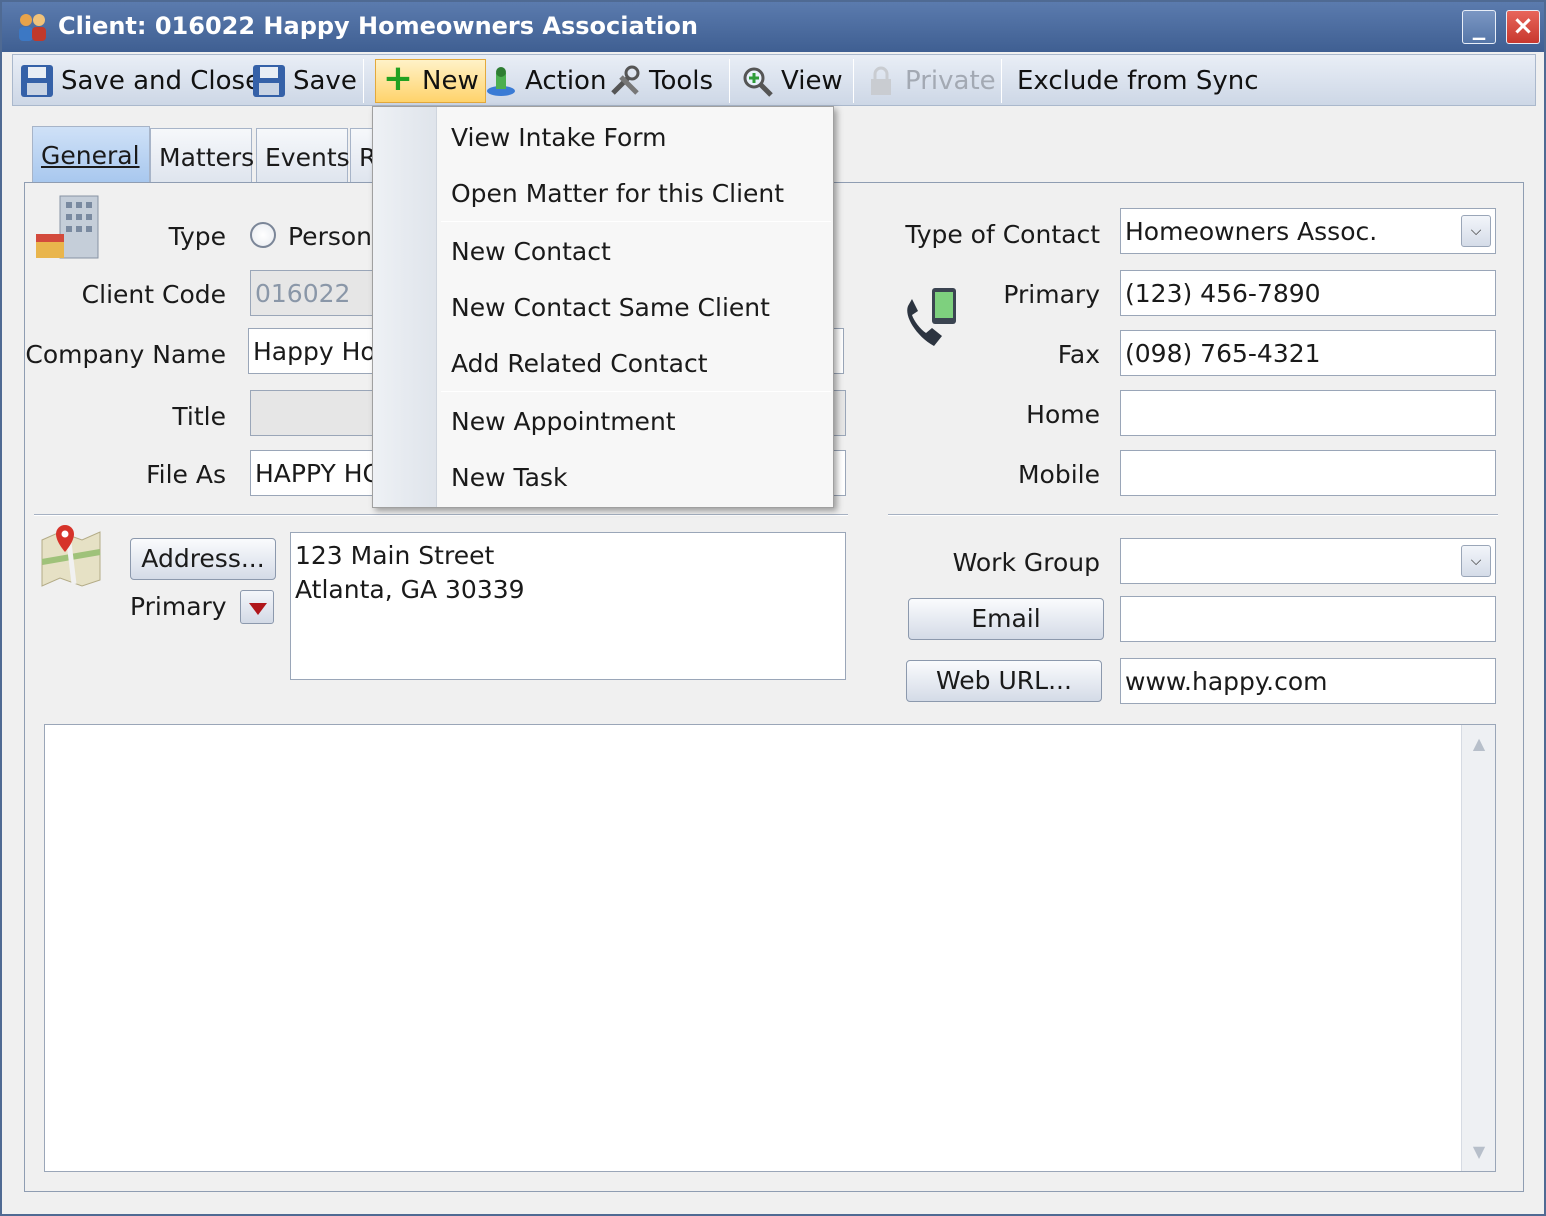  I want to click on magnifier-icon, so click(757, 81).